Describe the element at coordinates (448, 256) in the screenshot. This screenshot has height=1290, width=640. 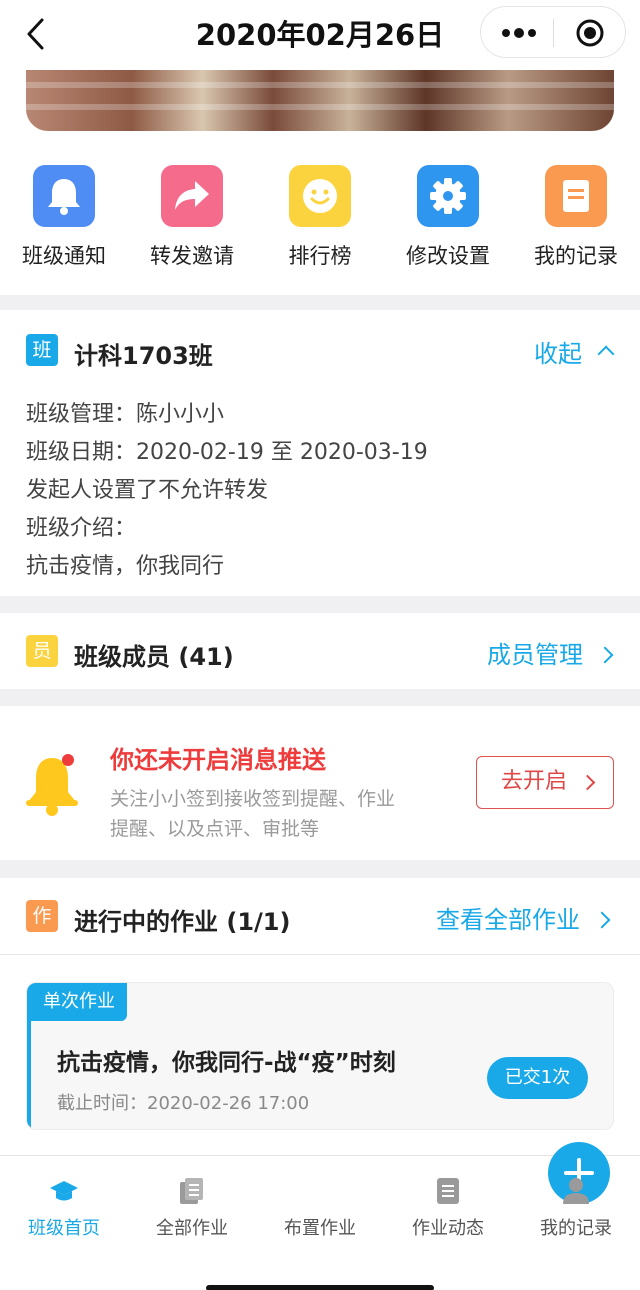
I see `quick-action-label: 修改设置` at that location.